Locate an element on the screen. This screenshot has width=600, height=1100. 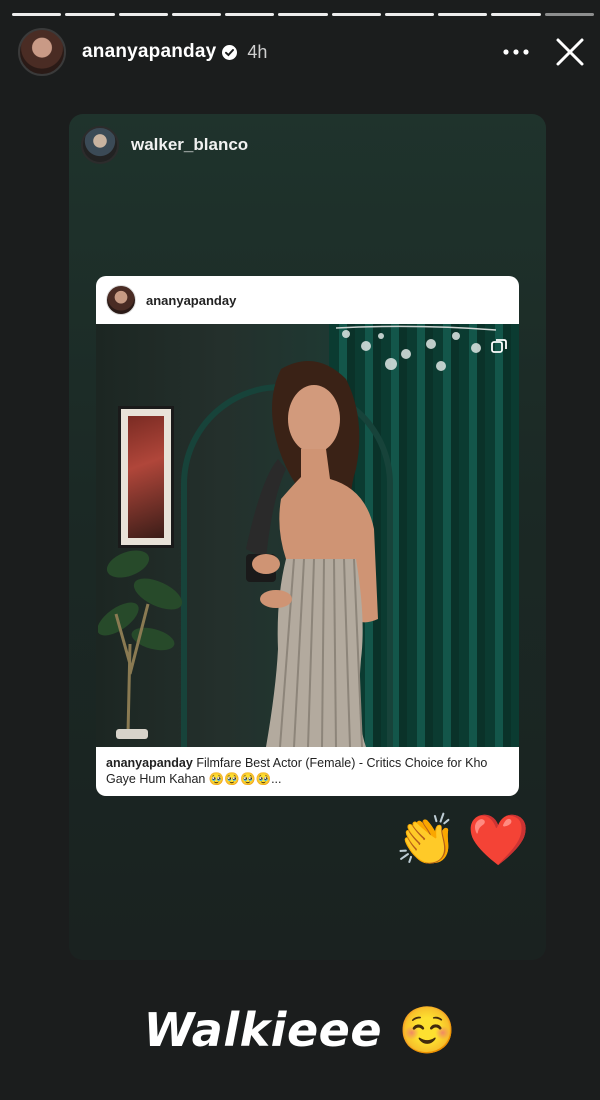
close-button is located at coordinates (570, 52).